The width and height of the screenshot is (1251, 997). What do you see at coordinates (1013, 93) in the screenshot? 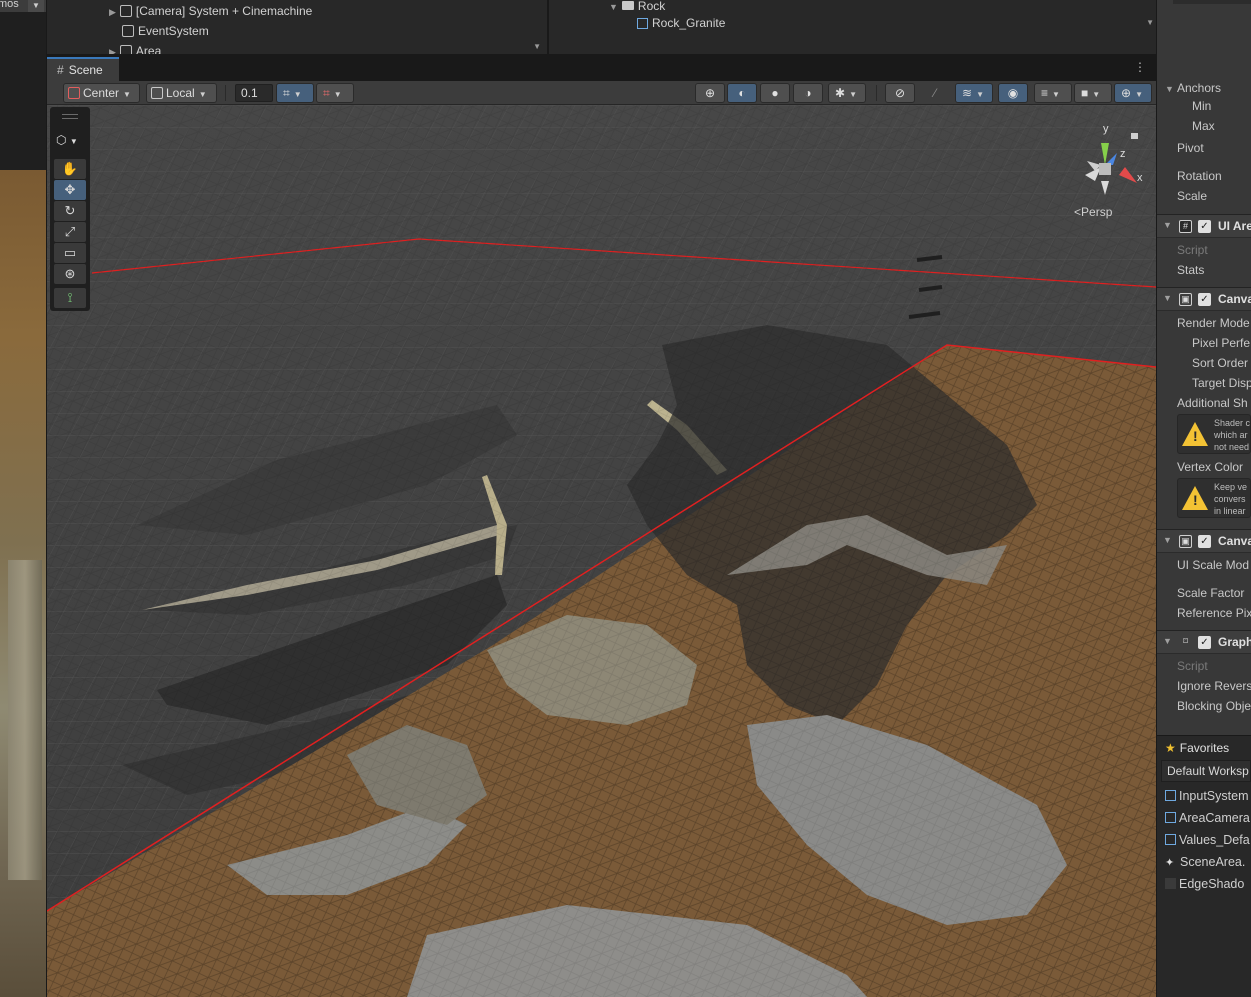
I see `scene-visibility-toggle: ◉` at bounding box center [1013, 93].